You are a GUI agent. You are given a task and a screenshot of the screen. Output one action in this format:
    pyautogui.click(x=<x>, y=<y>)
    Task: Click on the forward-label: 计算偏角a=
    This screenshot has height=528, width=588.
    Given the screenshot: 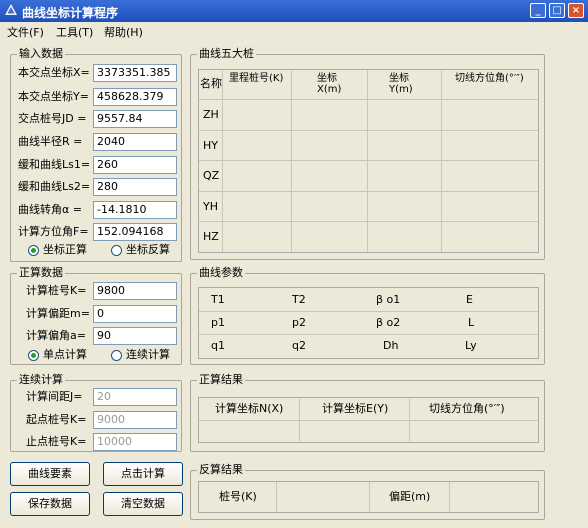 What is the action you would take?
    pyautogui.click(x=56, y=335)
    